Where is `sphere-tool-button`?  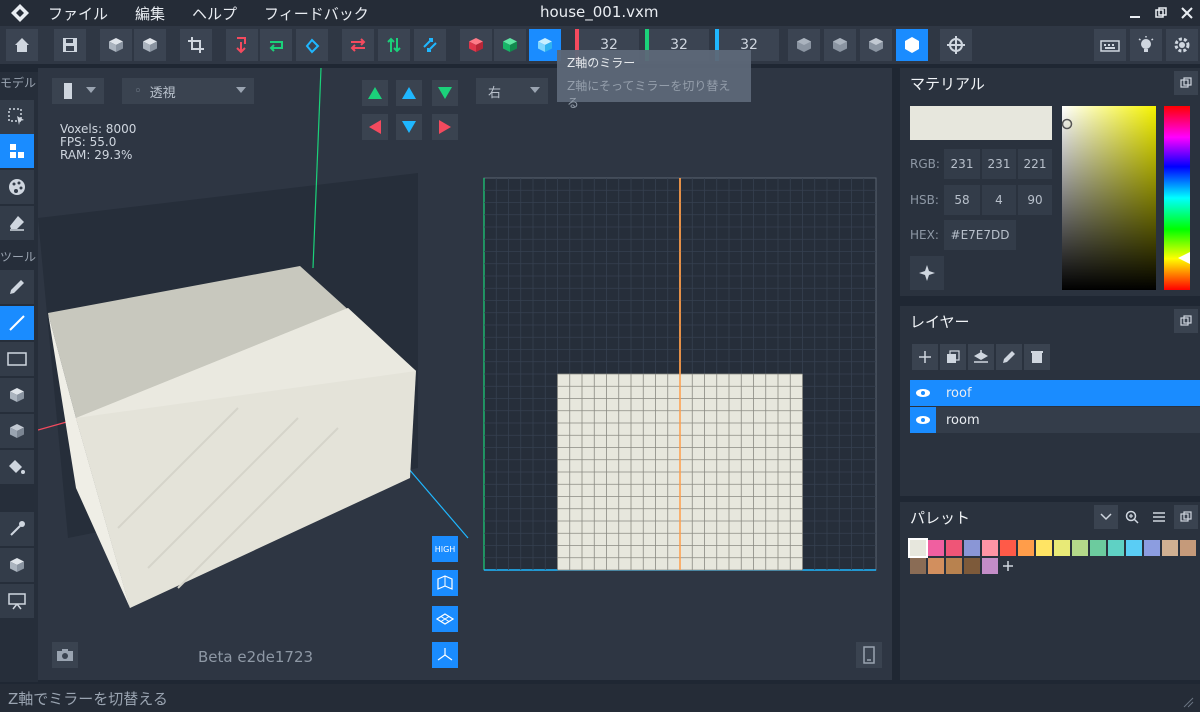 sphere-tool-button is located at coordinates (17, 431).